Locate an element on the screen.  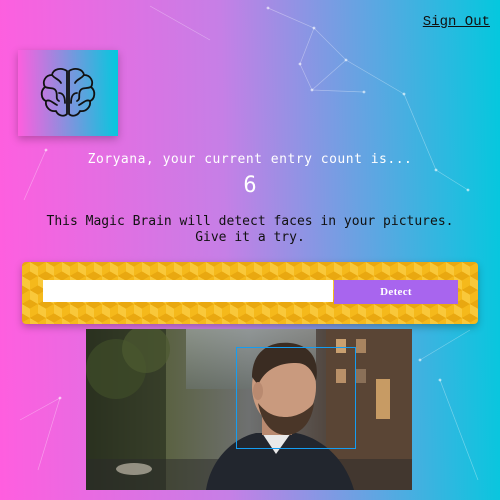
top-nav: Sign Out is located at coordinates (456, 20).